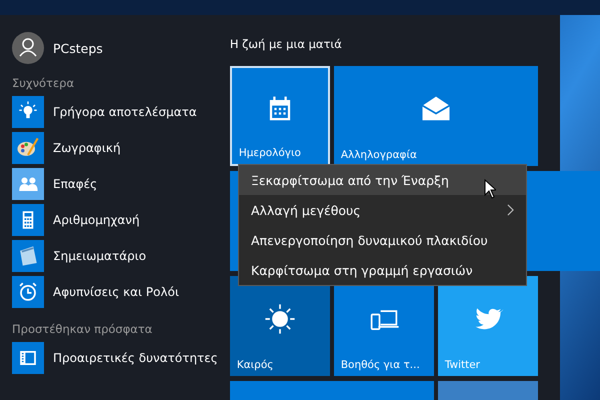  I want to click on tile-group-title: Η ζωή με μια ματιά, so click(286, 44).